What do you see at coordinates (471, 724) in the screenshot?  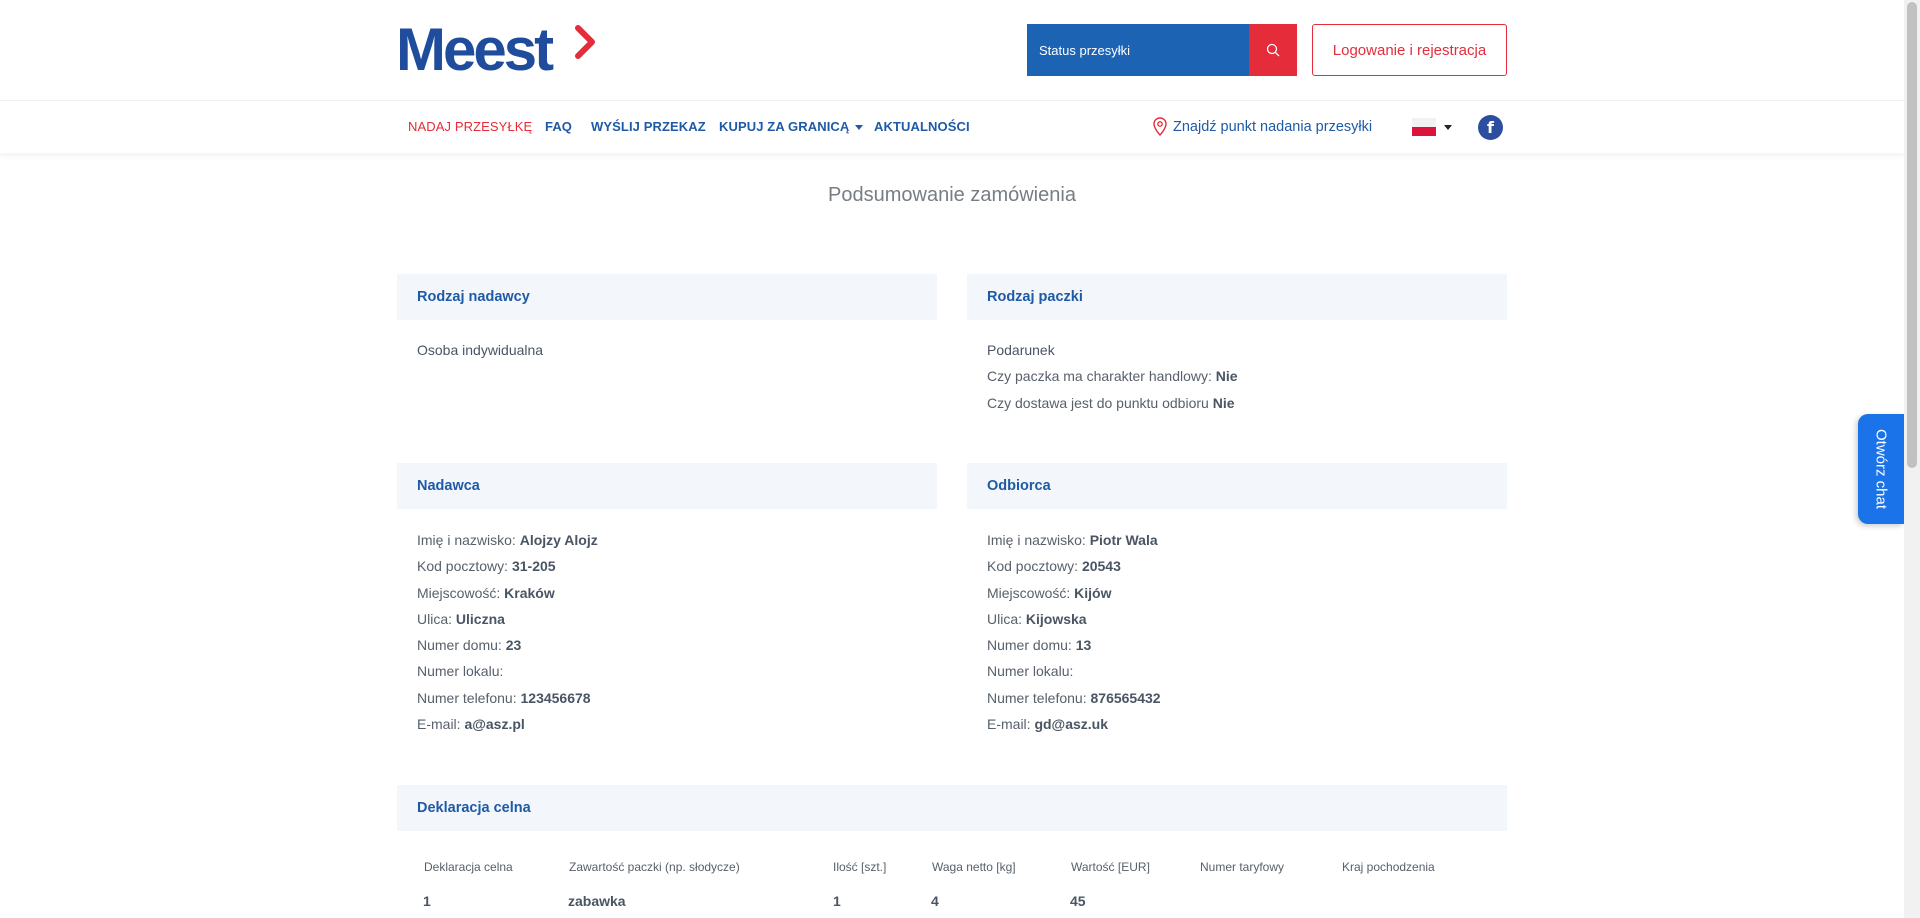 I see `sender-field: E-mail: a@asz.pl` at bounding box center [471, 724].